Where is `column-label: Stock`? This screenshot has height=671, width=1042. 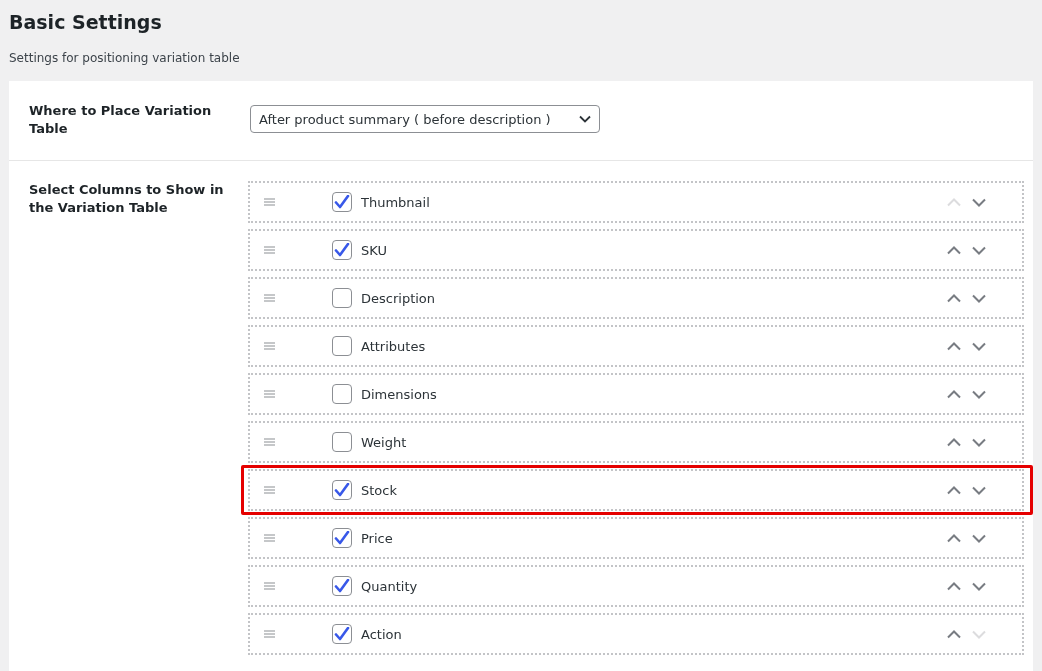
column-label: Stock is located at coordinates (379, 490).